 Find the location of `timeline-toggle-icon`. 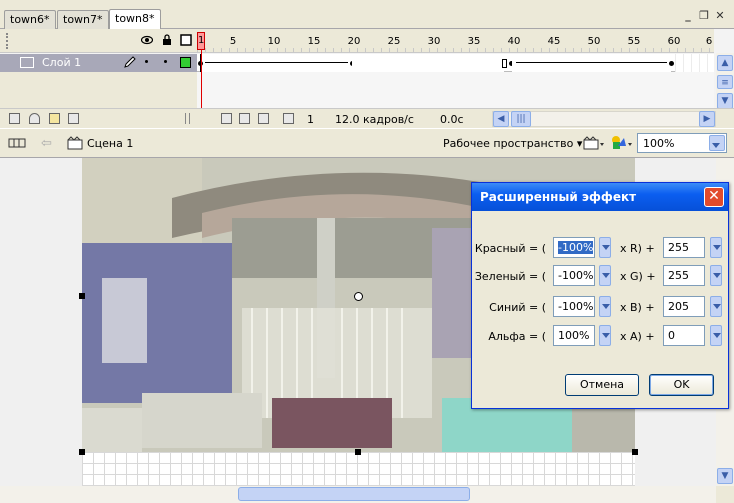

timeline-toggle-icon is located at coordinates (17, 144).